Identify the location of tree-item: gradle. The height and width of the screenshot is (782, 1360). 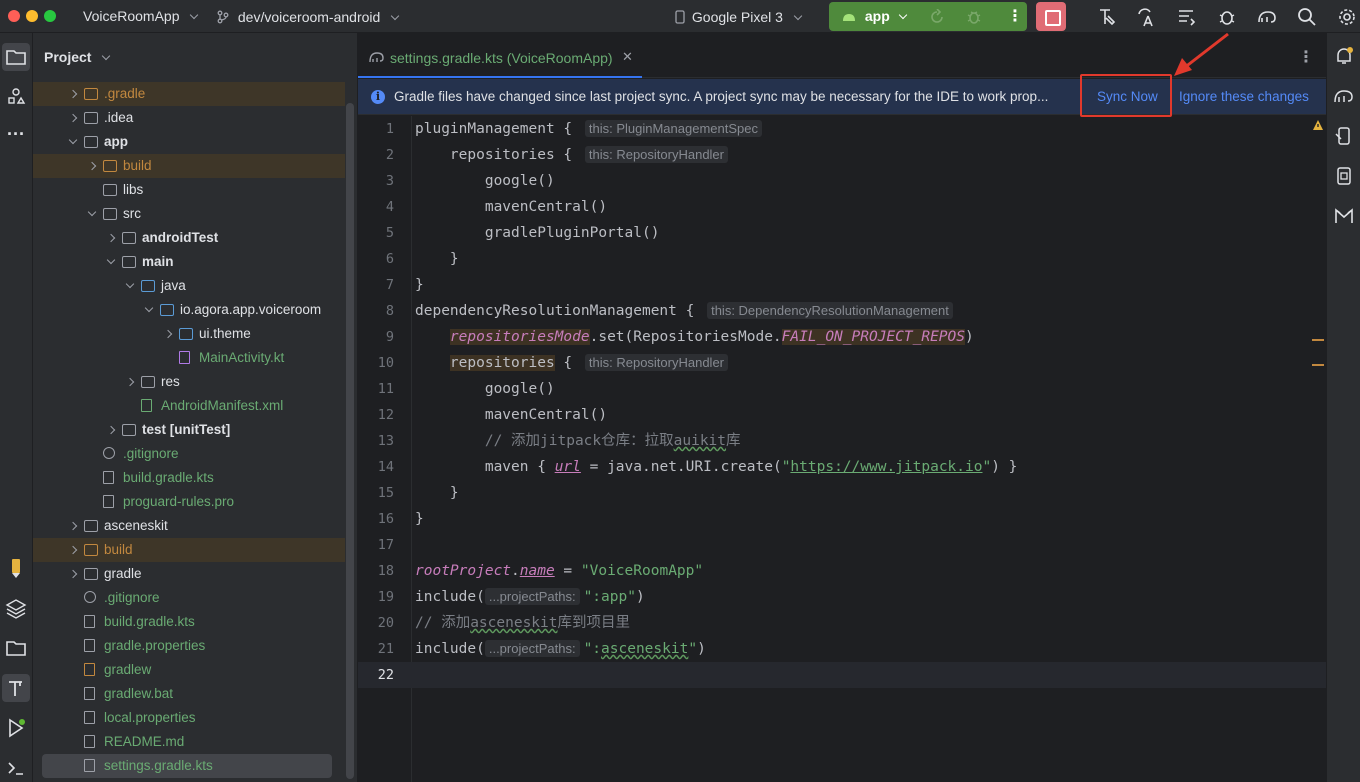
(189, 574).